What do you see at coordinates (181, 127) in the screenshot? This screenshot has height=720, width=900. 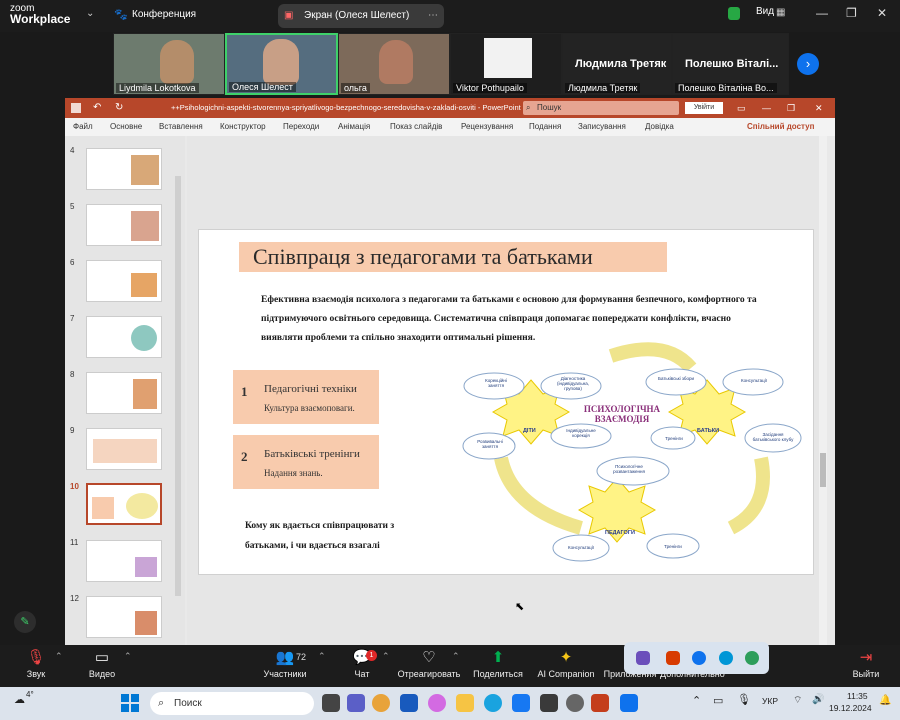 I see `menu-insert: Вставлення` at bounding box center [181, 127].